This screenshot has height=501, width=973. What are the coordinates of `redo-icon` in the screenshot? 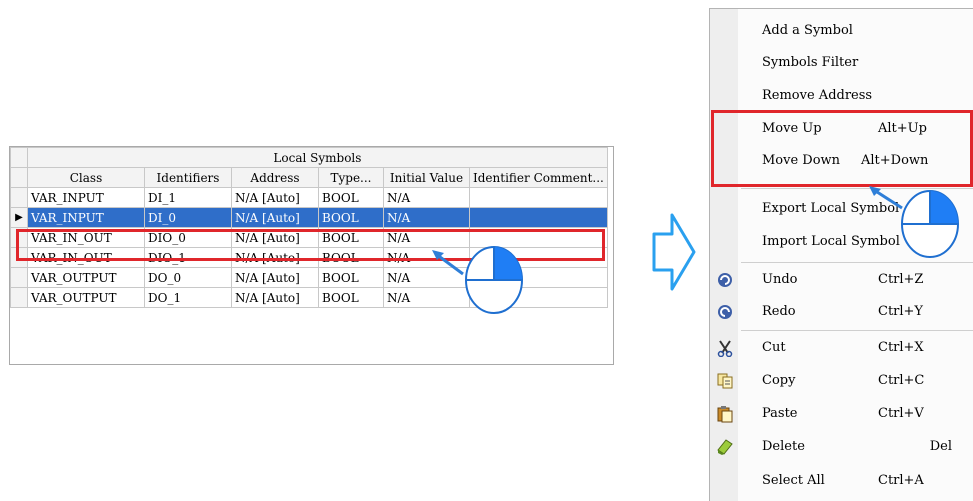 It's located at (725, 312).